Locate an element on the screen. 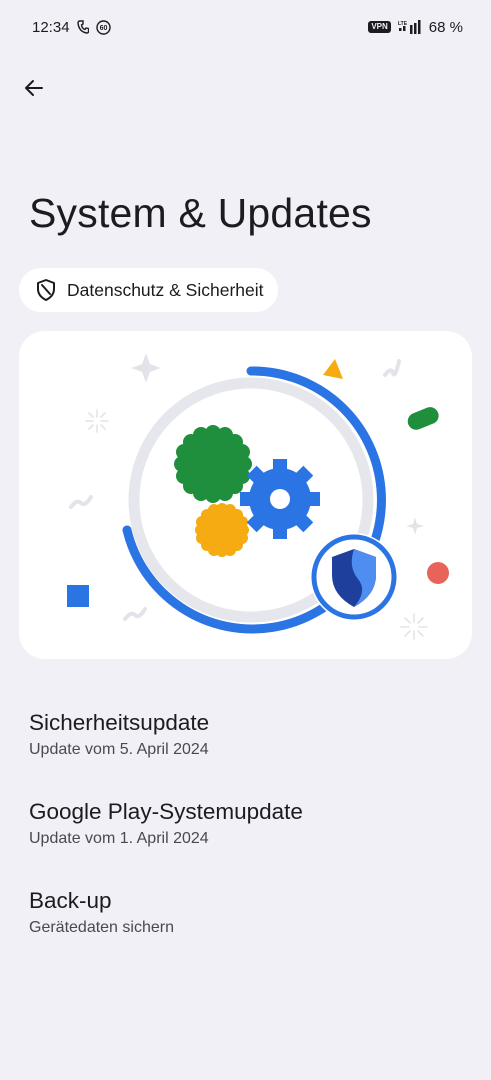  back-button is located at coordinates (34, 88).